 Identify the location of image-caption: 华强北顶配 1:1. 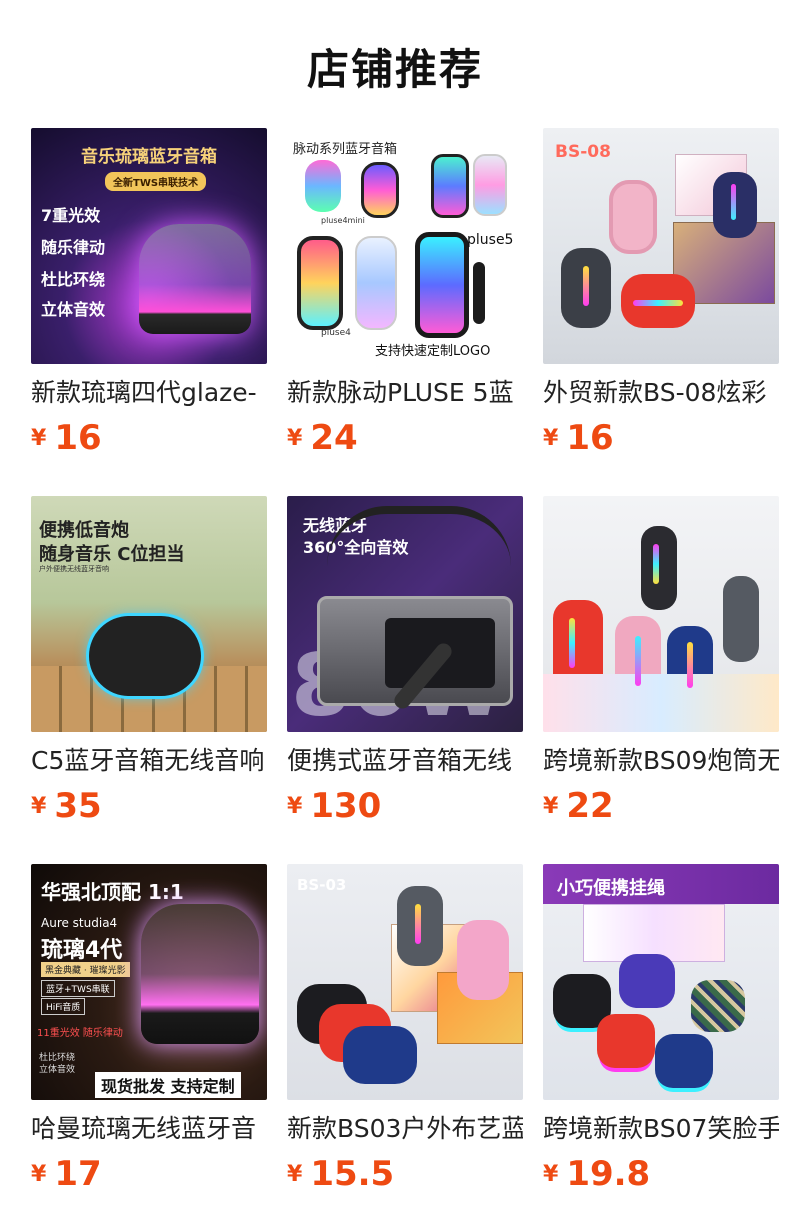
(112, 892).